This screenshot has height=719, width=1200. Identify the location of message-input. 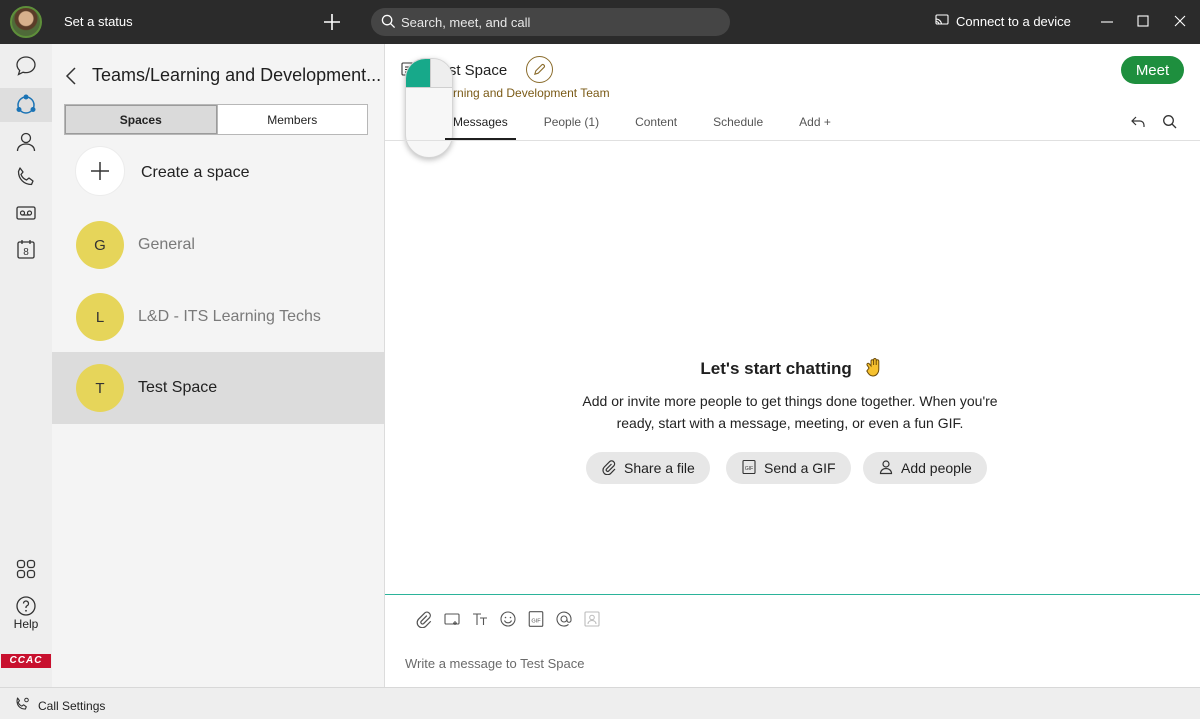
(790, 663).